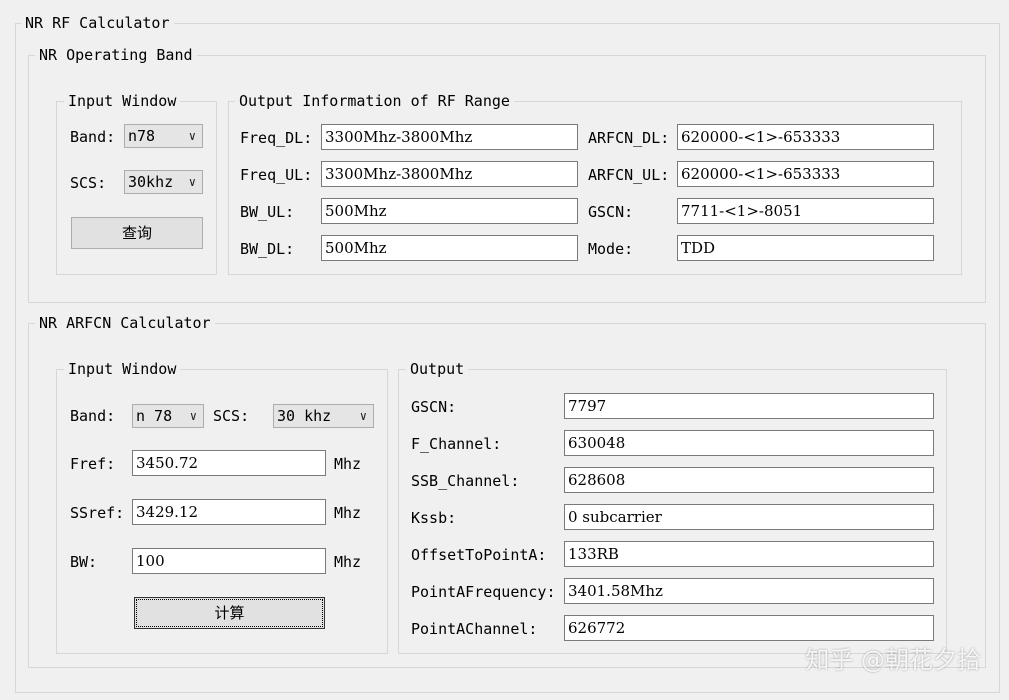 The height and width of the screenshot is (700, 1009). What do you see at coordinates (805, 211) in the screenshot?
I see `gscn-range-field: 7711-<1>-8051` at bounding box center [805, 211].